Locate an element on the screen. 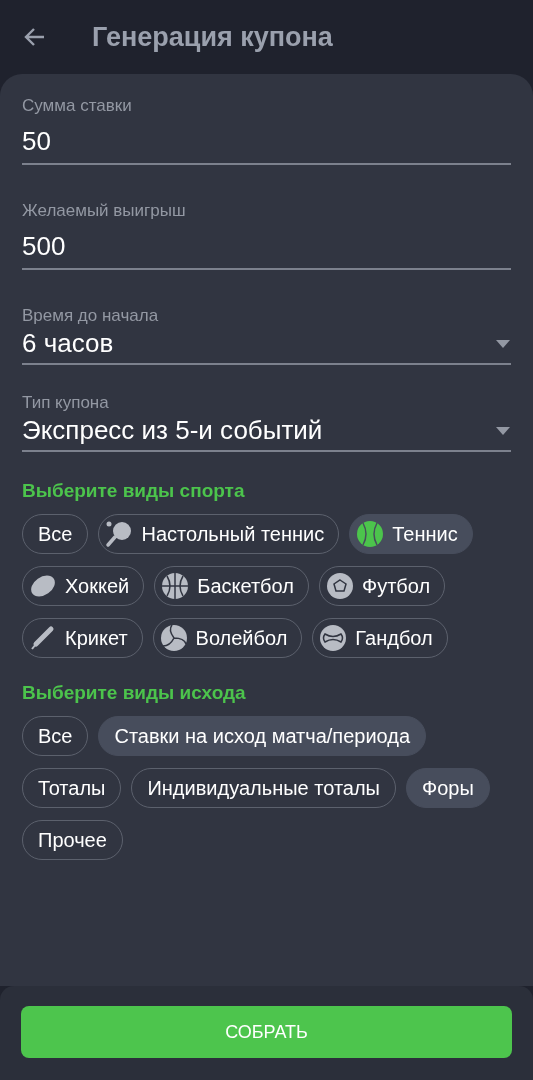 This screenshot has width=533, height=1080. dropdown-field: Время до начала 6 часов is located at coordinates (266, 335).